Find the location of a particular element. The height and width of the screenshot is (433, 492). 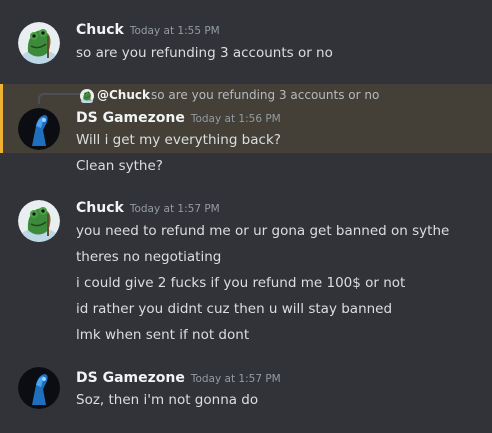

timestamp: Today at 1:56 PM is located at coordinates (235, 119).